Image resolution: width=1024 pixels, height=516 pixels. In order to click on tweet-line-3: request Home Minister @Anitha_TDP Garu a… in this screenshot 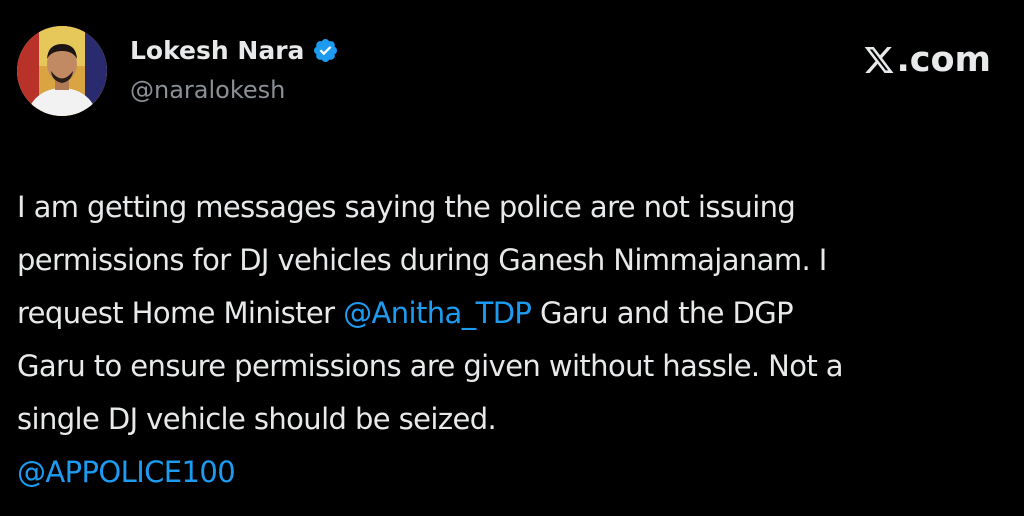, I will do `click(517, 313)`.